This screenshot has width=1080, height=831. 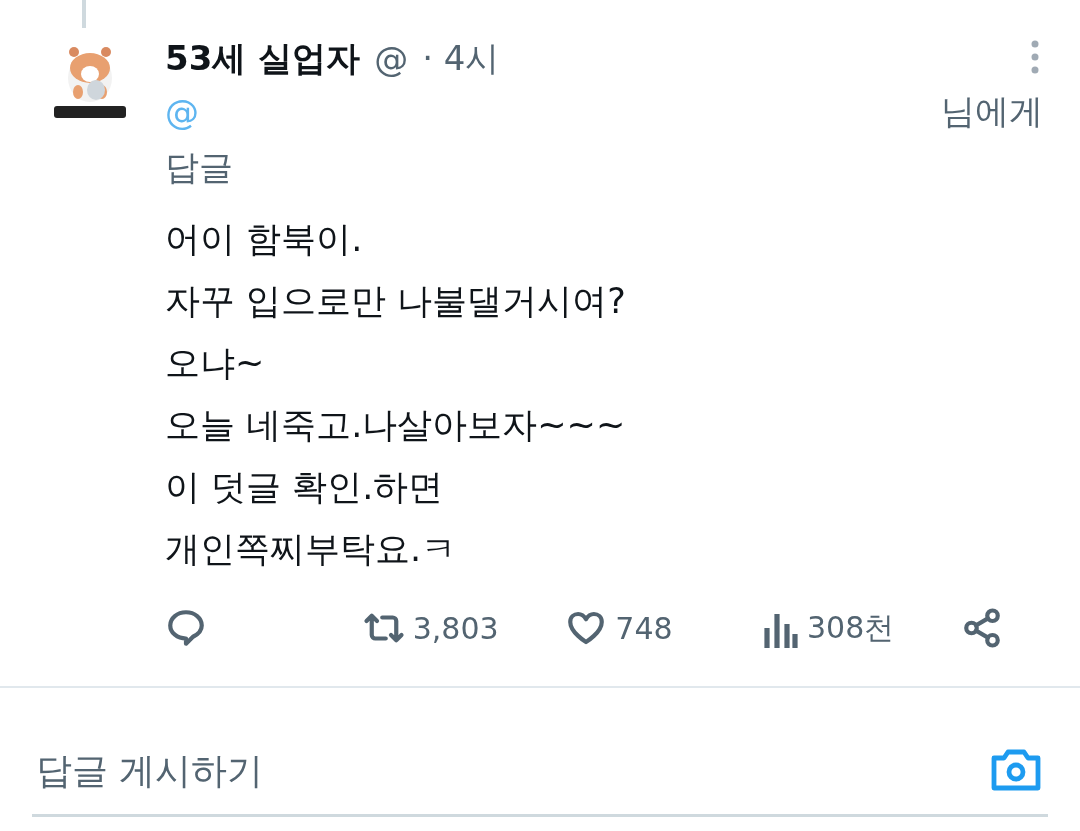 What do you see at coordinates (396, 425) in the screenshot?
I see `tweet-text: 오늘 네죽고.나살아보자~~~` at bounding box center [396, 425].